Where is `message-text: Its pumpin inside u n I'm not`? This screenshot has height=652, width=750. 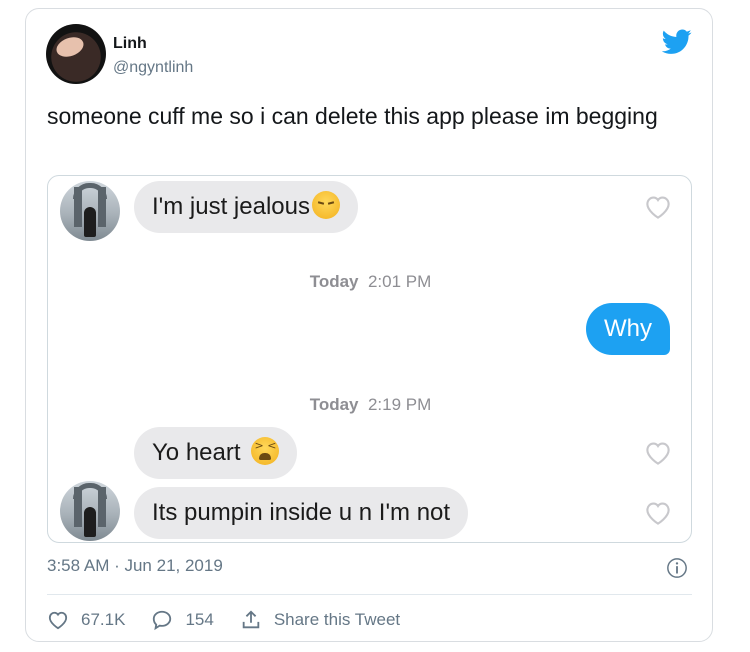 message-text: Its pumpin inside u n I'm not is located at coordinates (301, 512).